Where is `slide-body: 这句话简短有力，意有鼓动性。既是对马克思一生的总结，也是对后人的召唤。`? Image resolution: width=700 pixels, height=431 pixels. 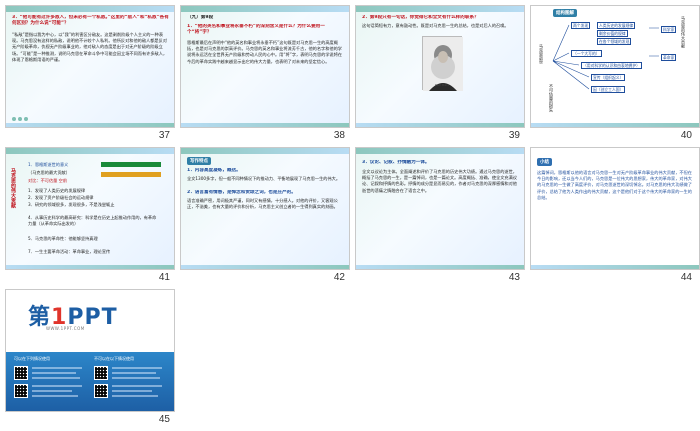
slide-body: 这句话简短有力，意有鼓动性。既是对马克思一生的总结，也是对后人的召唤。 is located at coordinates (435, 25).